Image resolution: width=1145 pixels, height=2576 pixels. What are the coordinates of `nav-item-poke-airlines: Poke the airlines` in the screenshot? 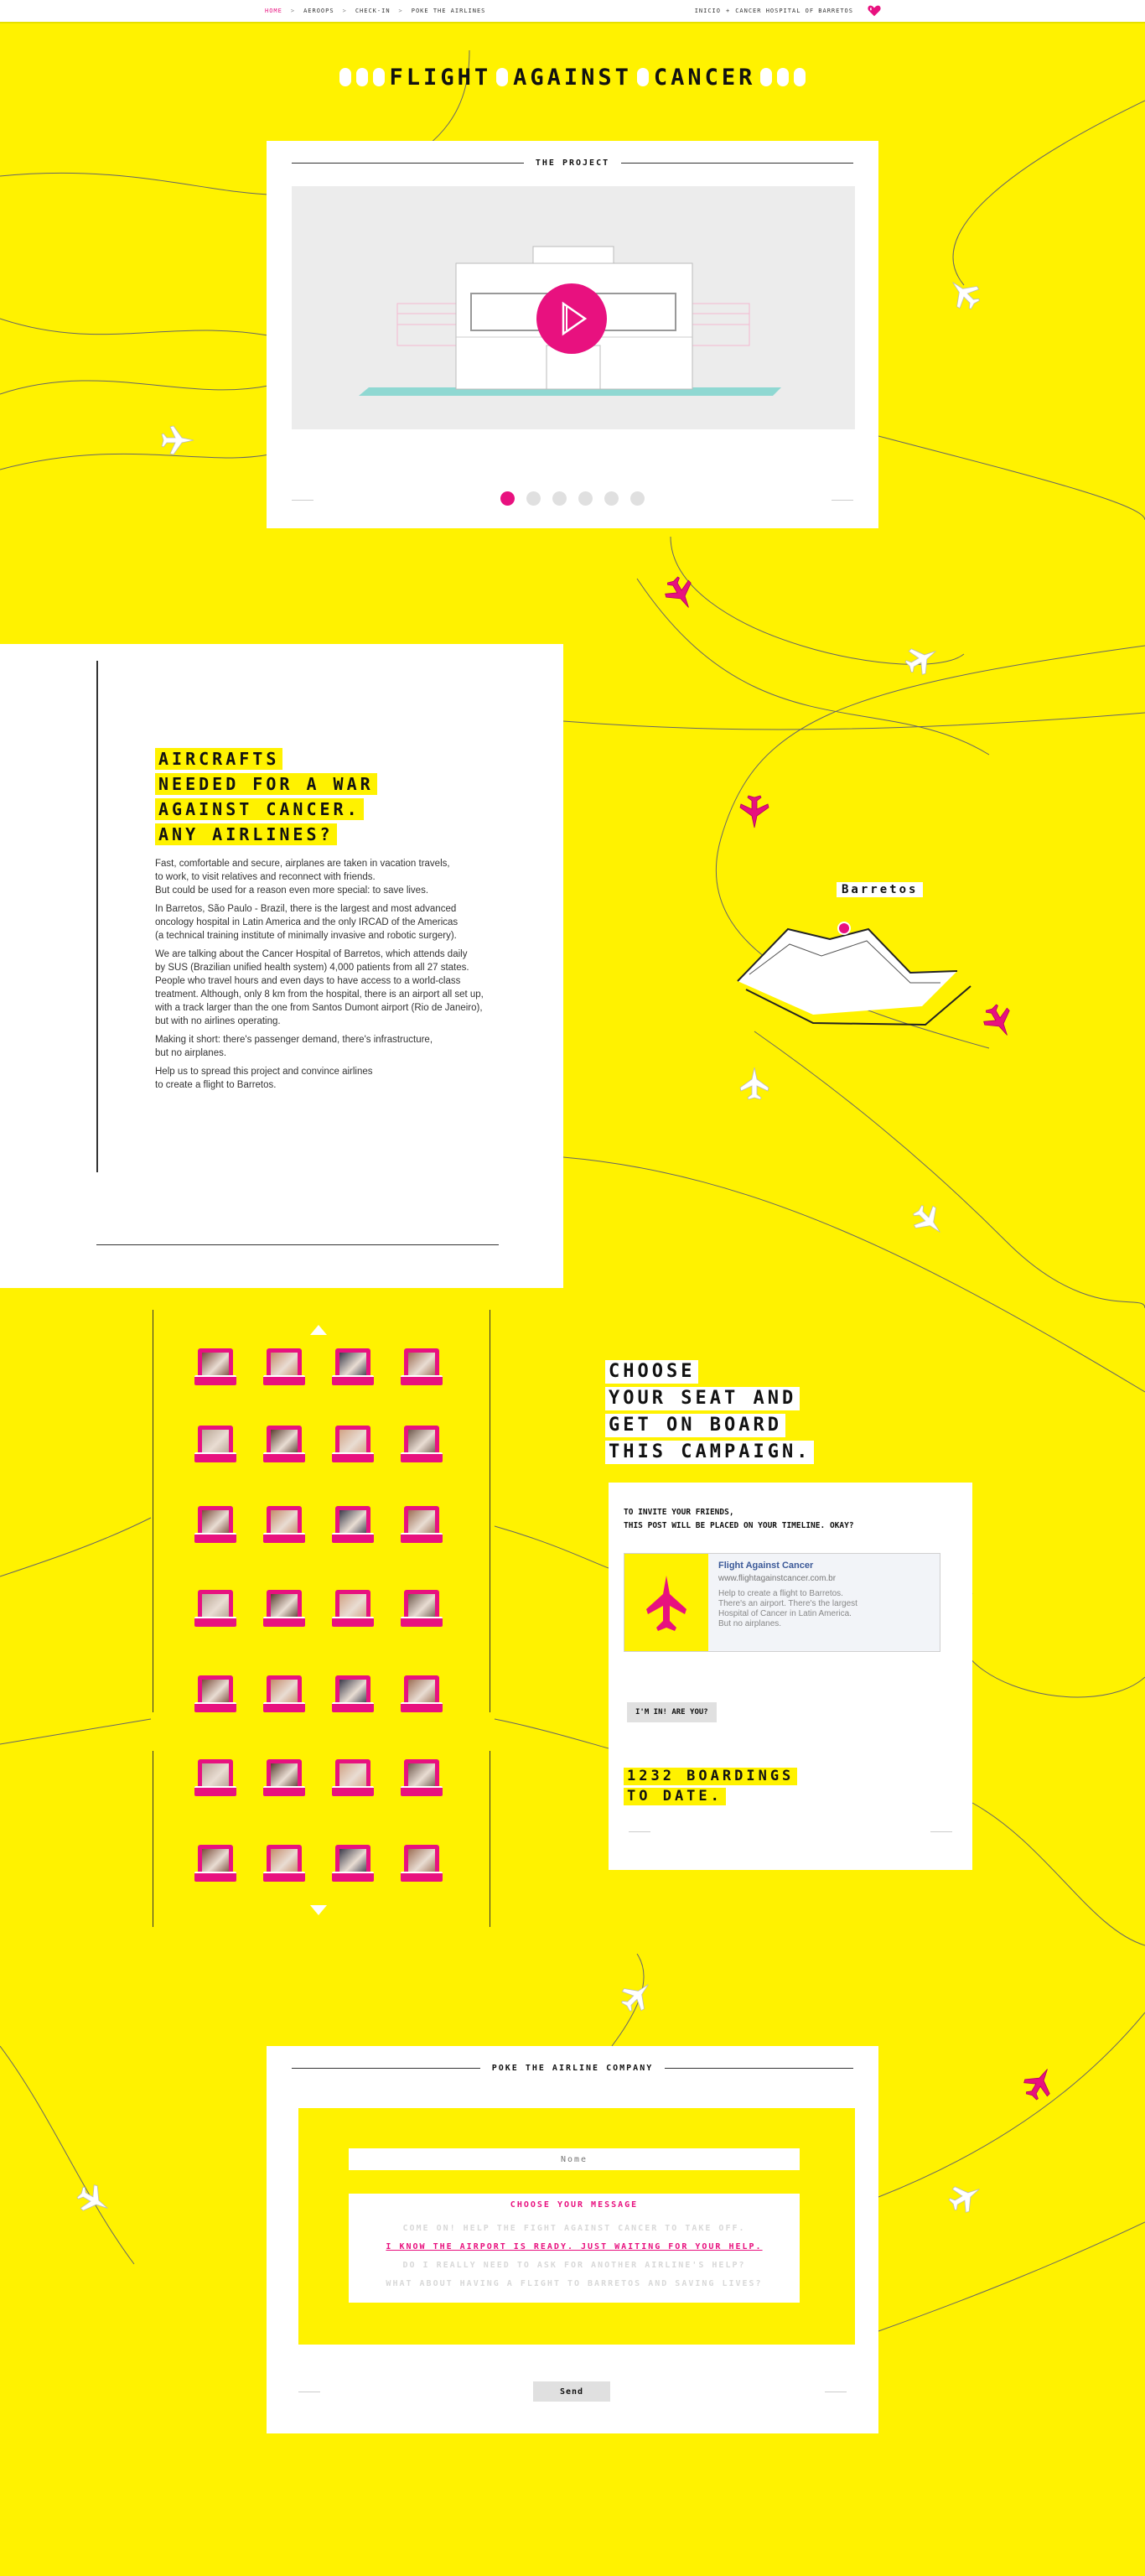 It's located at (449, 11).